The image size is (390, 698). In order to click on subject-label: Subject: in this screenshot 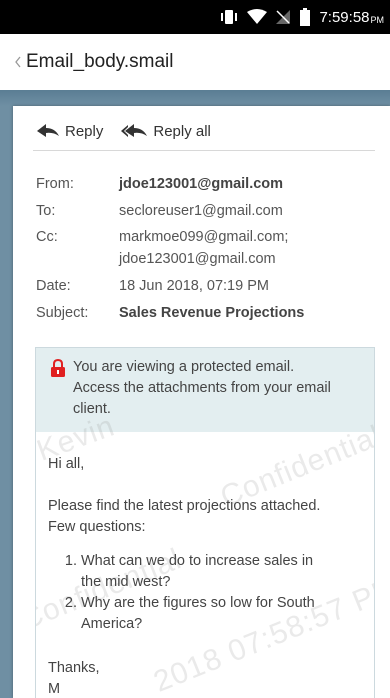, I will do `click(62, 313)`.